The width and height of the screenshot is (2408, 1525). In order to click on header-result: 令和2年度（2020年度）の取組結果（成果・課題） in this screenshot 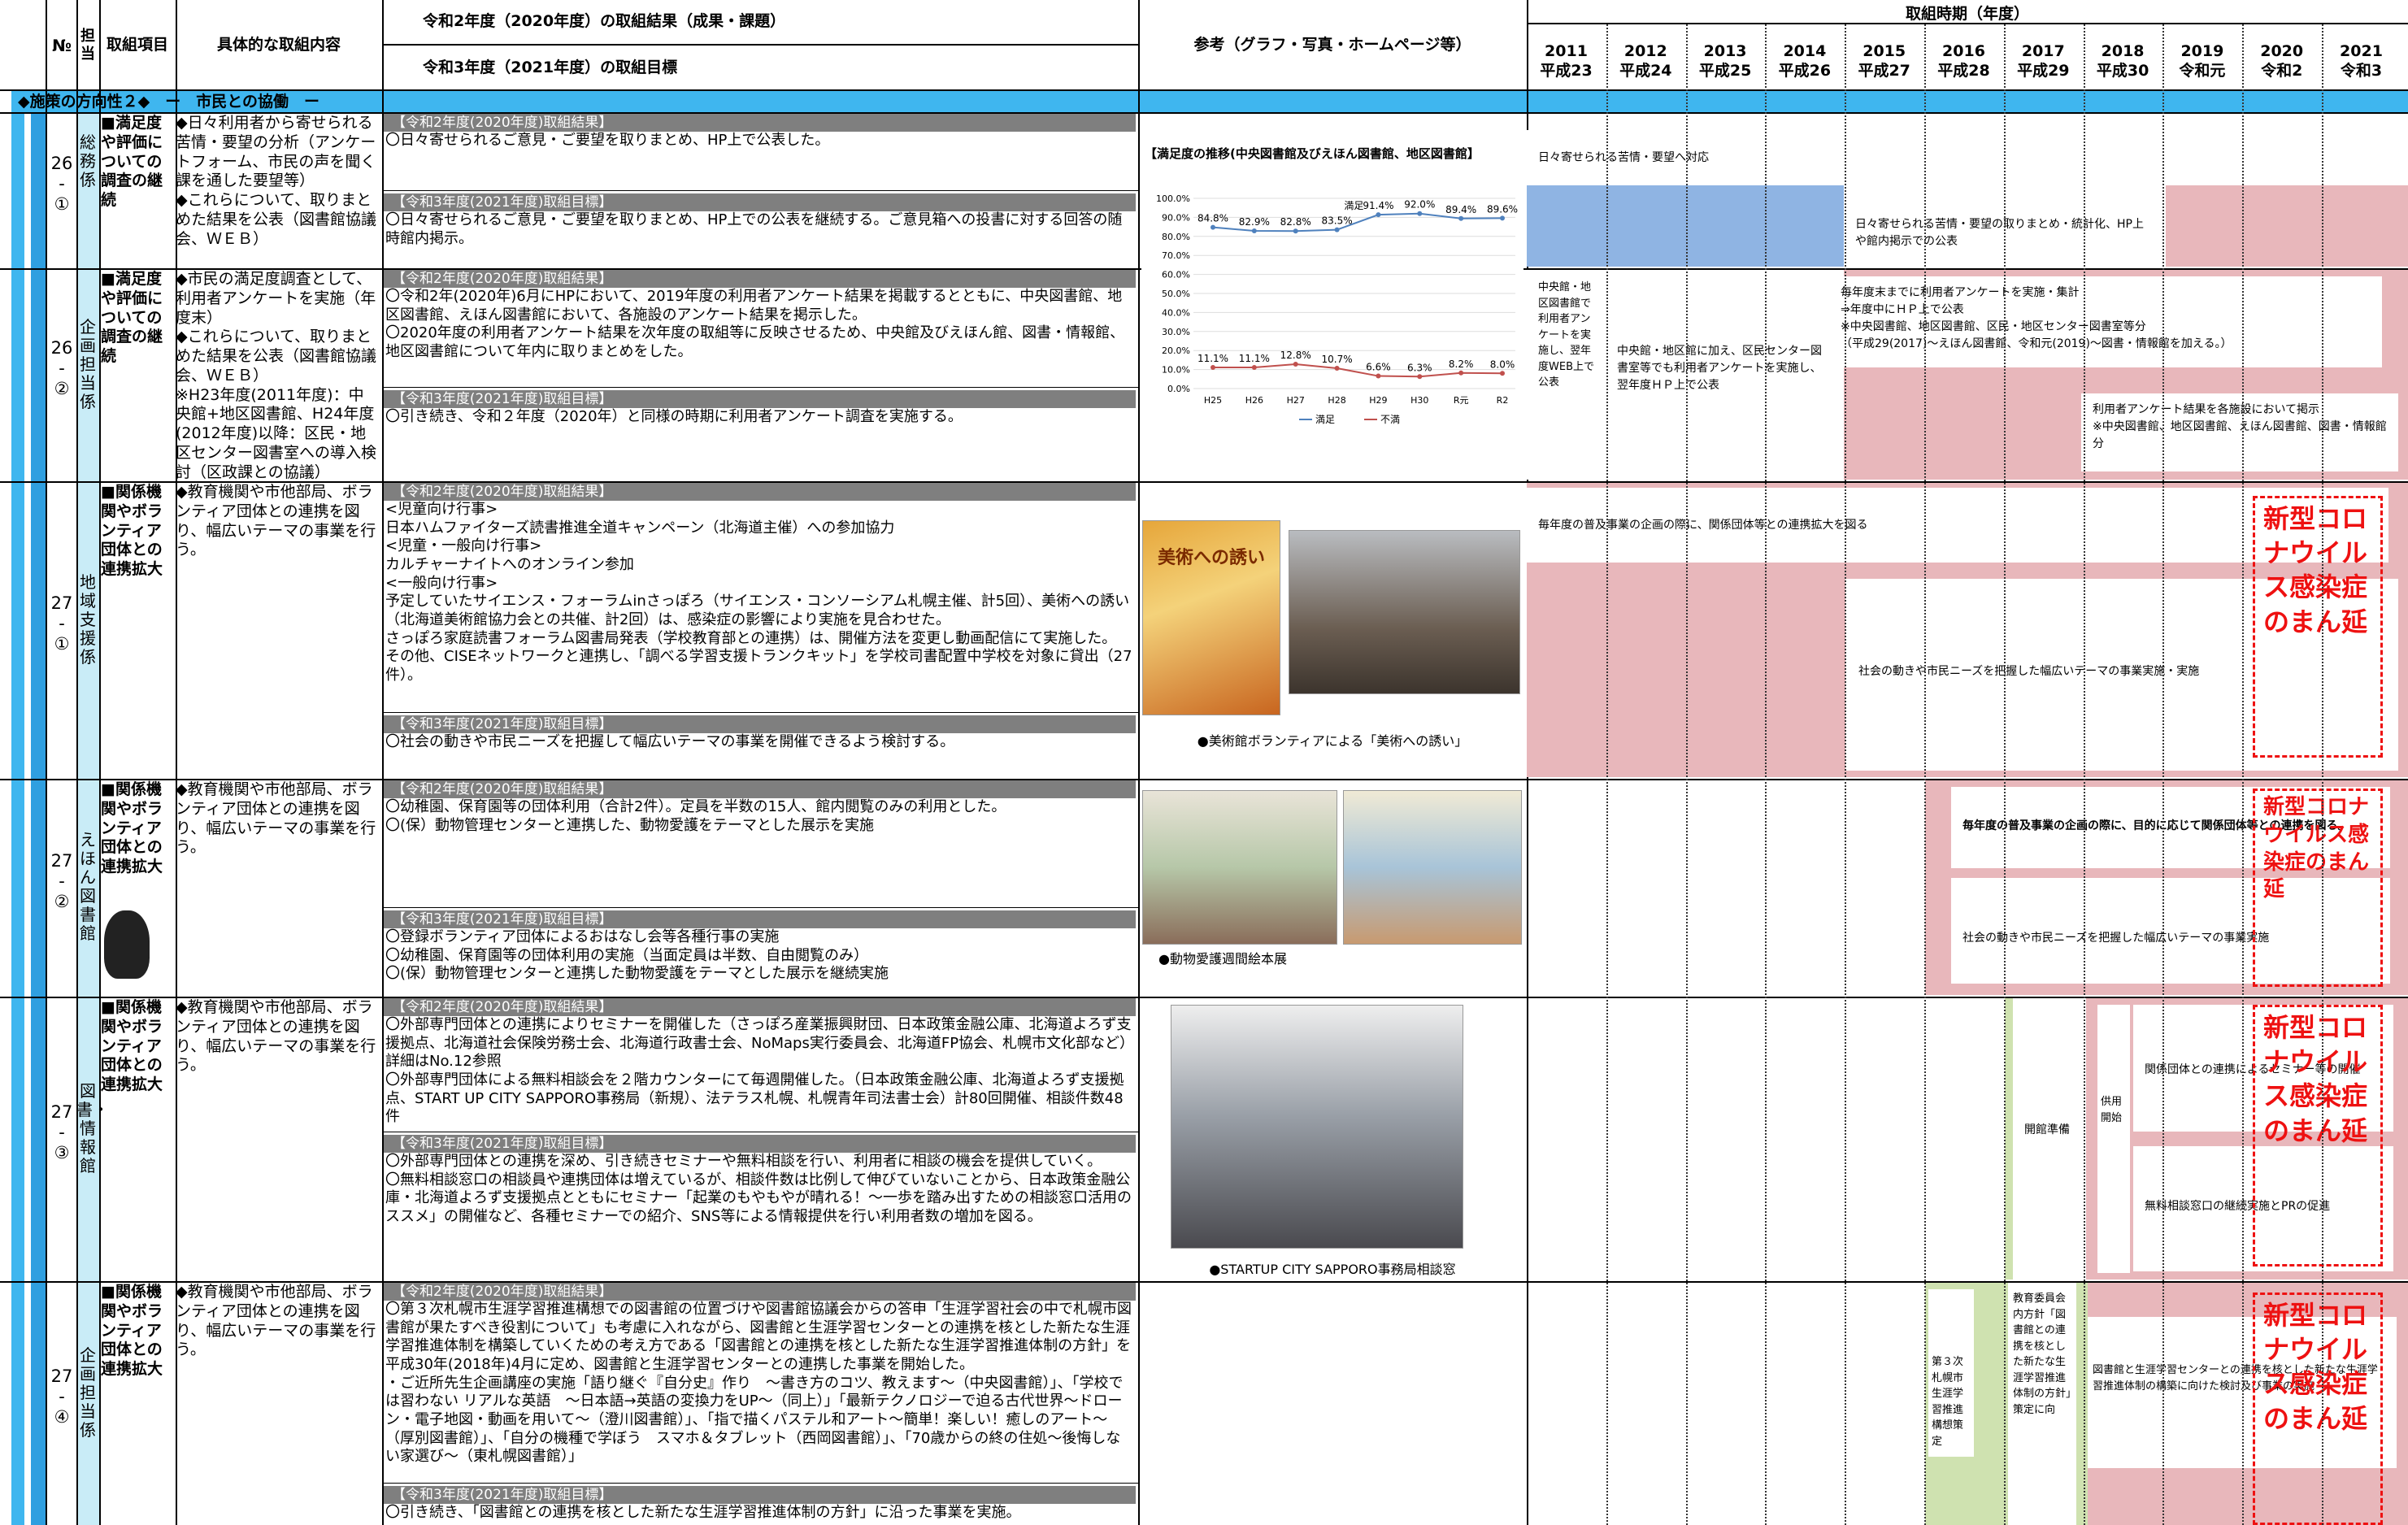, I will do `click(760, 23)`.